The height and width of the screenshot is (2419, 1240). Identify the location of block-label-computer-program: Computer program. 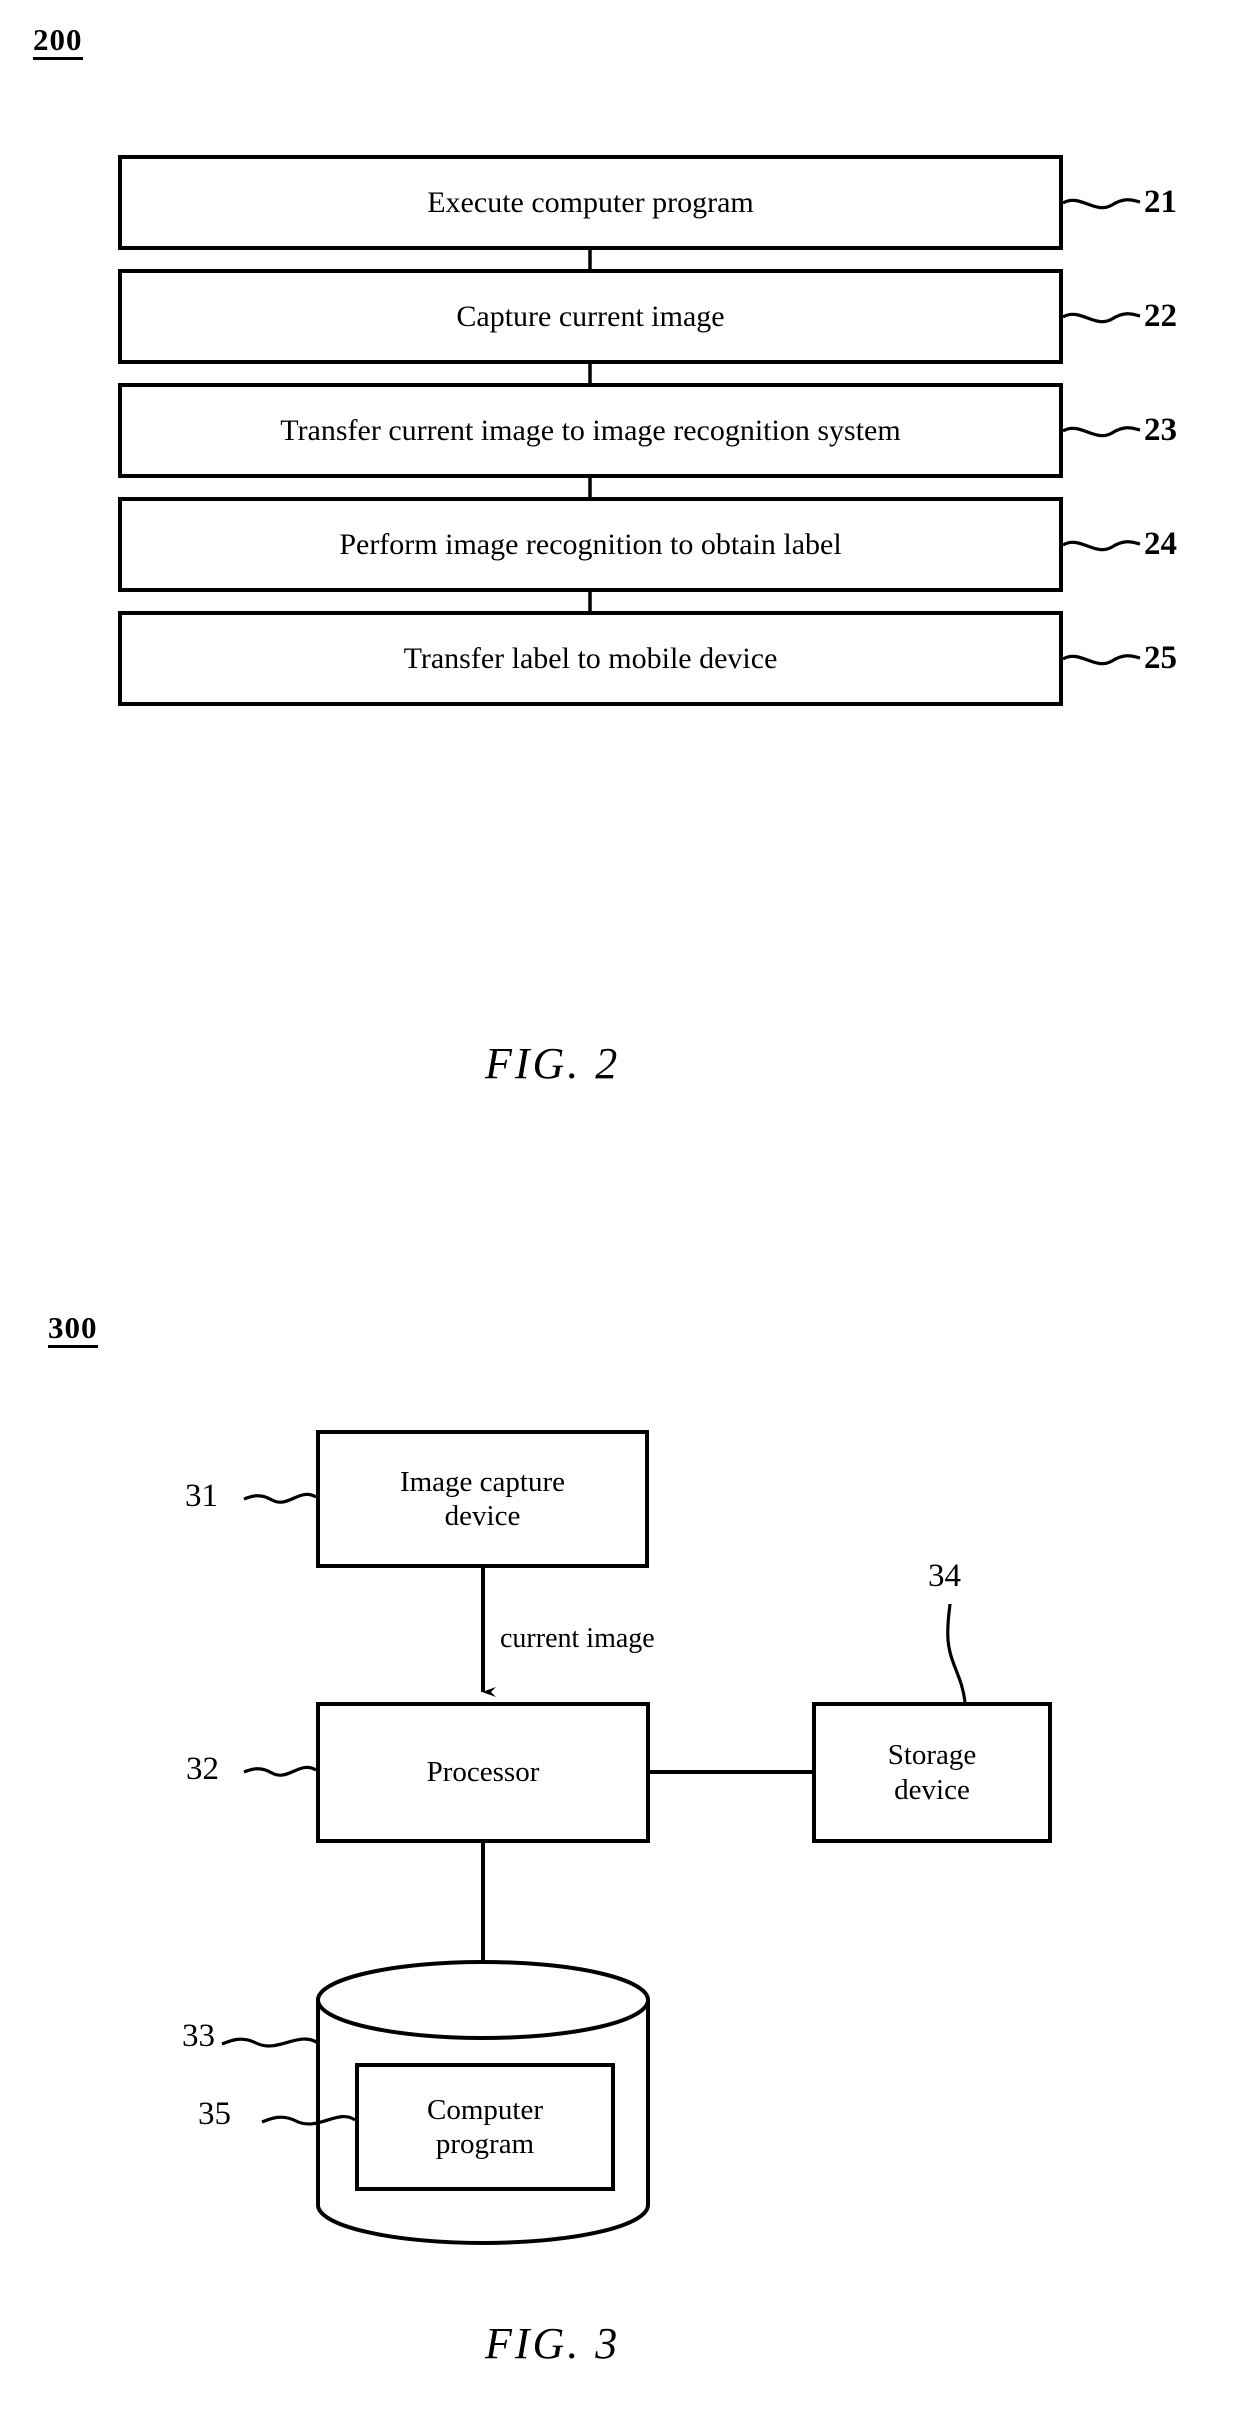
(485, 2127).